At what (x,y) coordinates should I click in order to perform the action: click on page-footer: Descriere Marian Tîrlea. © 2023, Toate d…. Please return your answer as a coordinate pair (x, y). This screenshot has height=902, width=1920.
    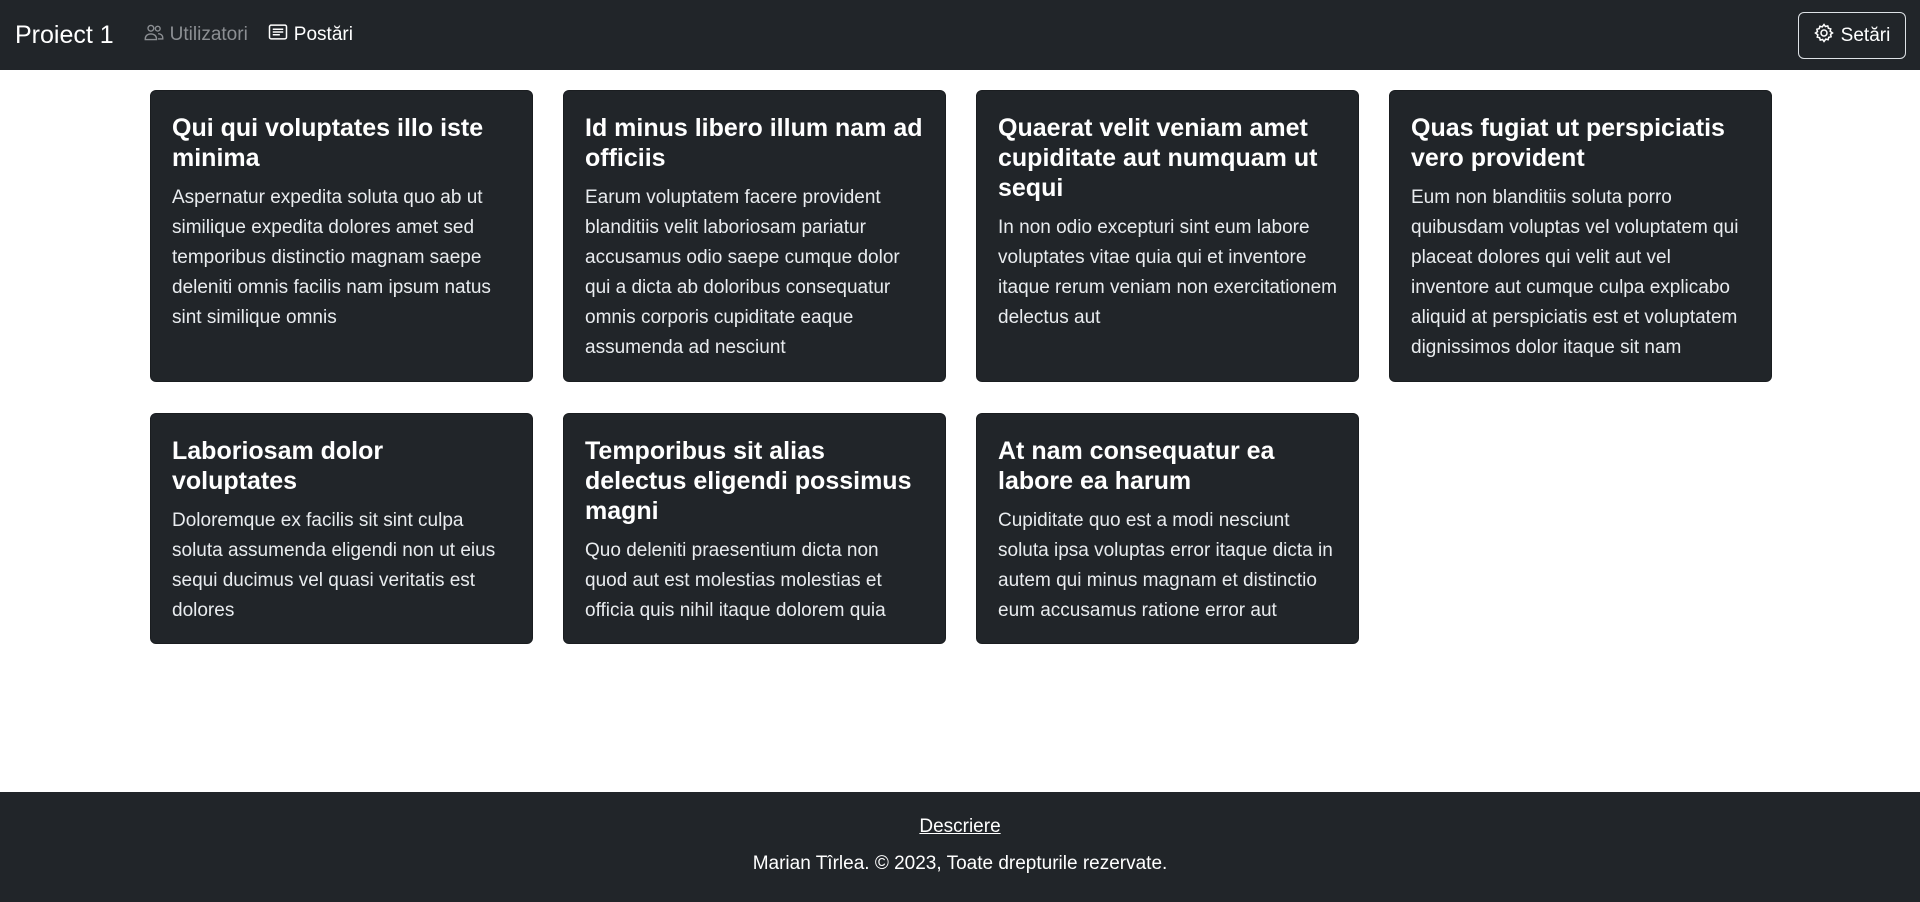
    Looking at the image, I should click on (960, 847).